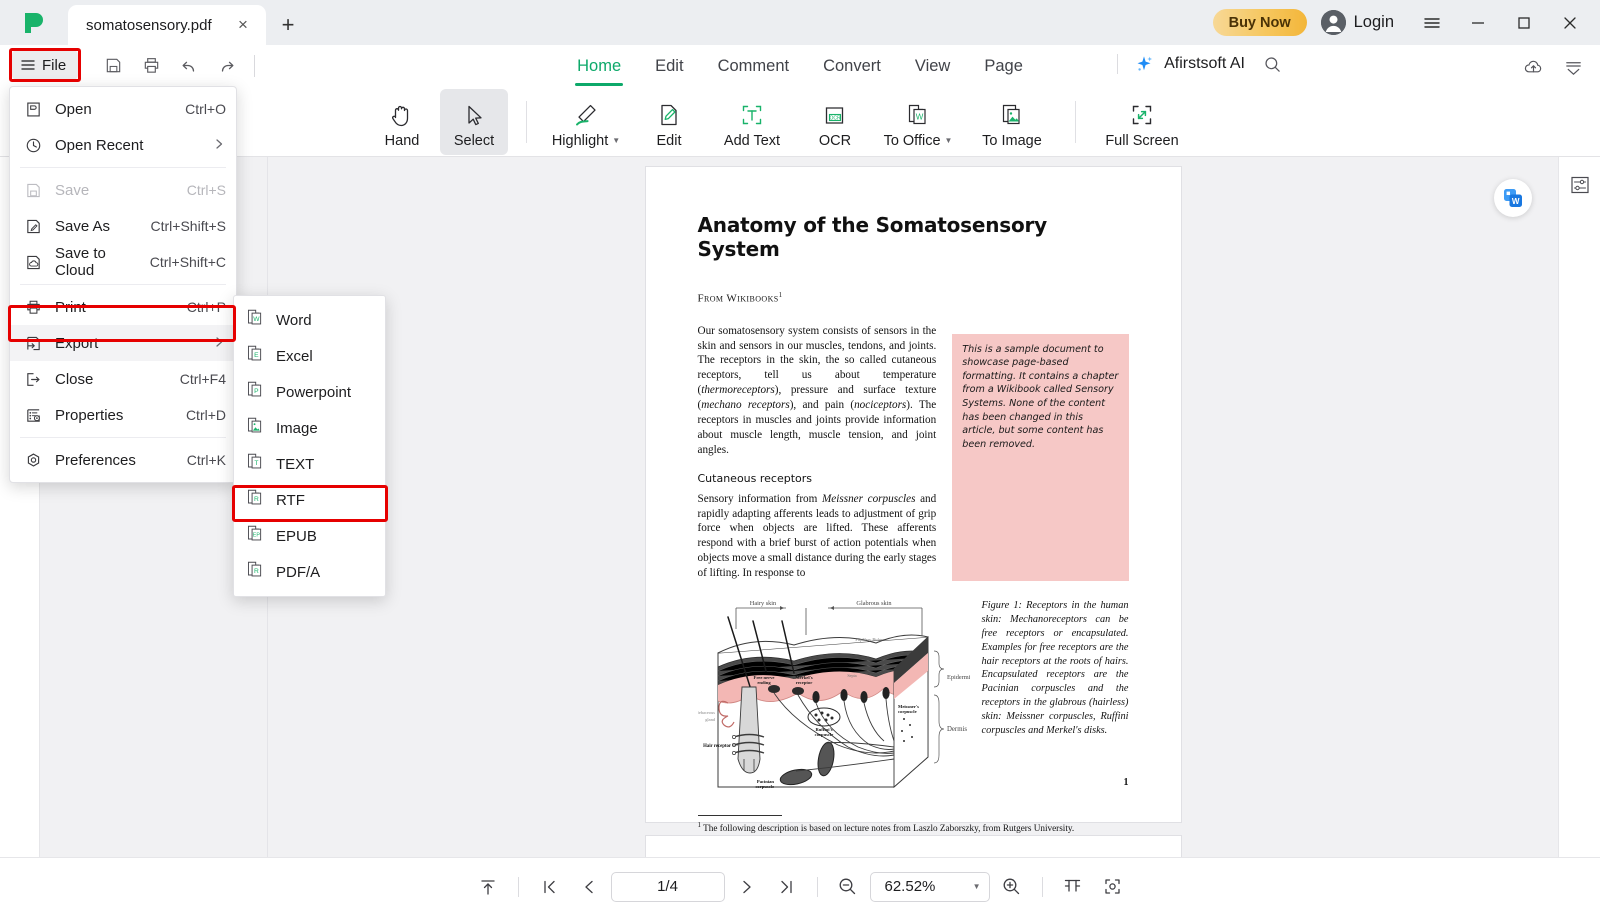 The height and width of the screenshot is (915, 1600). What do you see at coordinates (1478, 22) in the screenshot?
I see `minimize-button` at bounding box center [1478, 22].